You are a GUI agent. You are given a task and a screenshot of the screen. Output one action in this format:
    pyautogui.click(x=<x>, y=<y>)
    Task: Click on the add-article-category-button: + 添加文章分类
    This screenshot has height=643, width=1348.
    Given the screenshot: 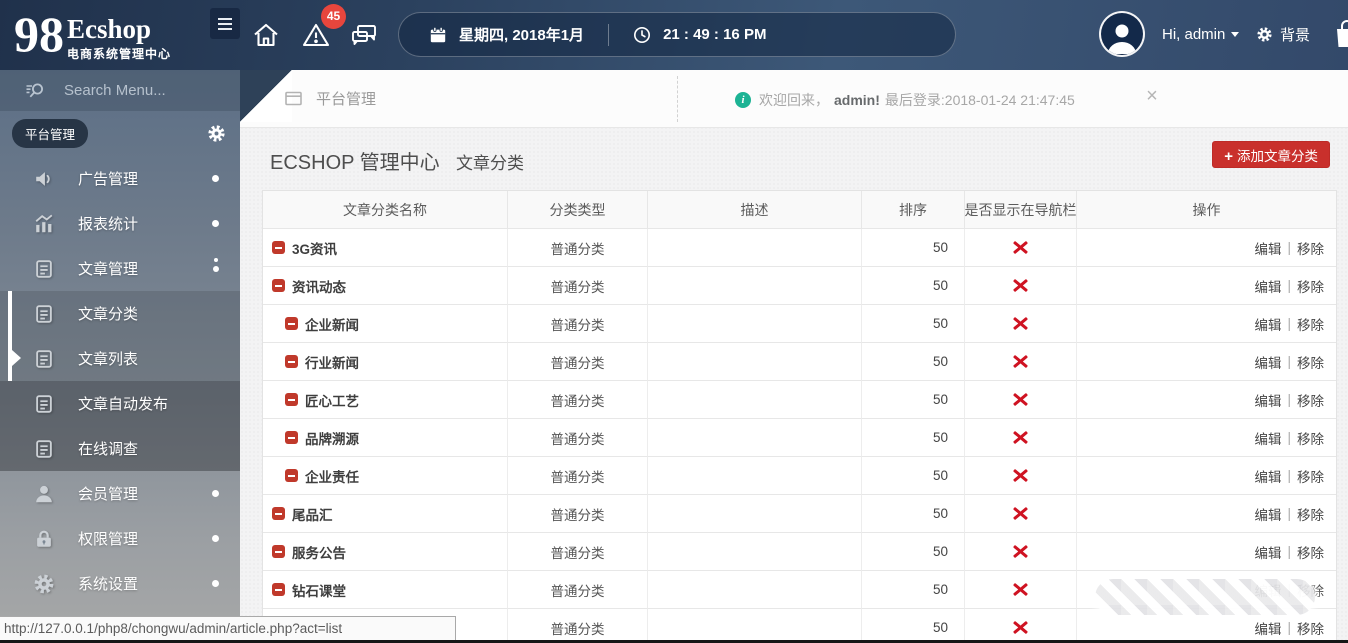 What is the action you would take?
    pyautogui.click(x=1271, y=154)
    